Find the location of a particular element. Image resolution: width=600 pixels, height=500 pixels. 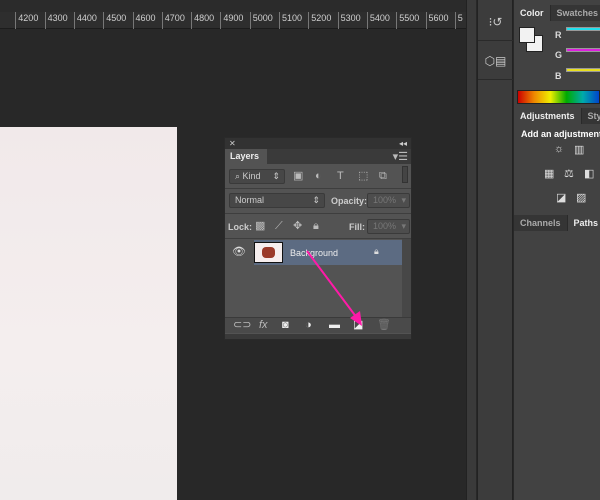

annotation-arrow is located at coordinates (334, 288).